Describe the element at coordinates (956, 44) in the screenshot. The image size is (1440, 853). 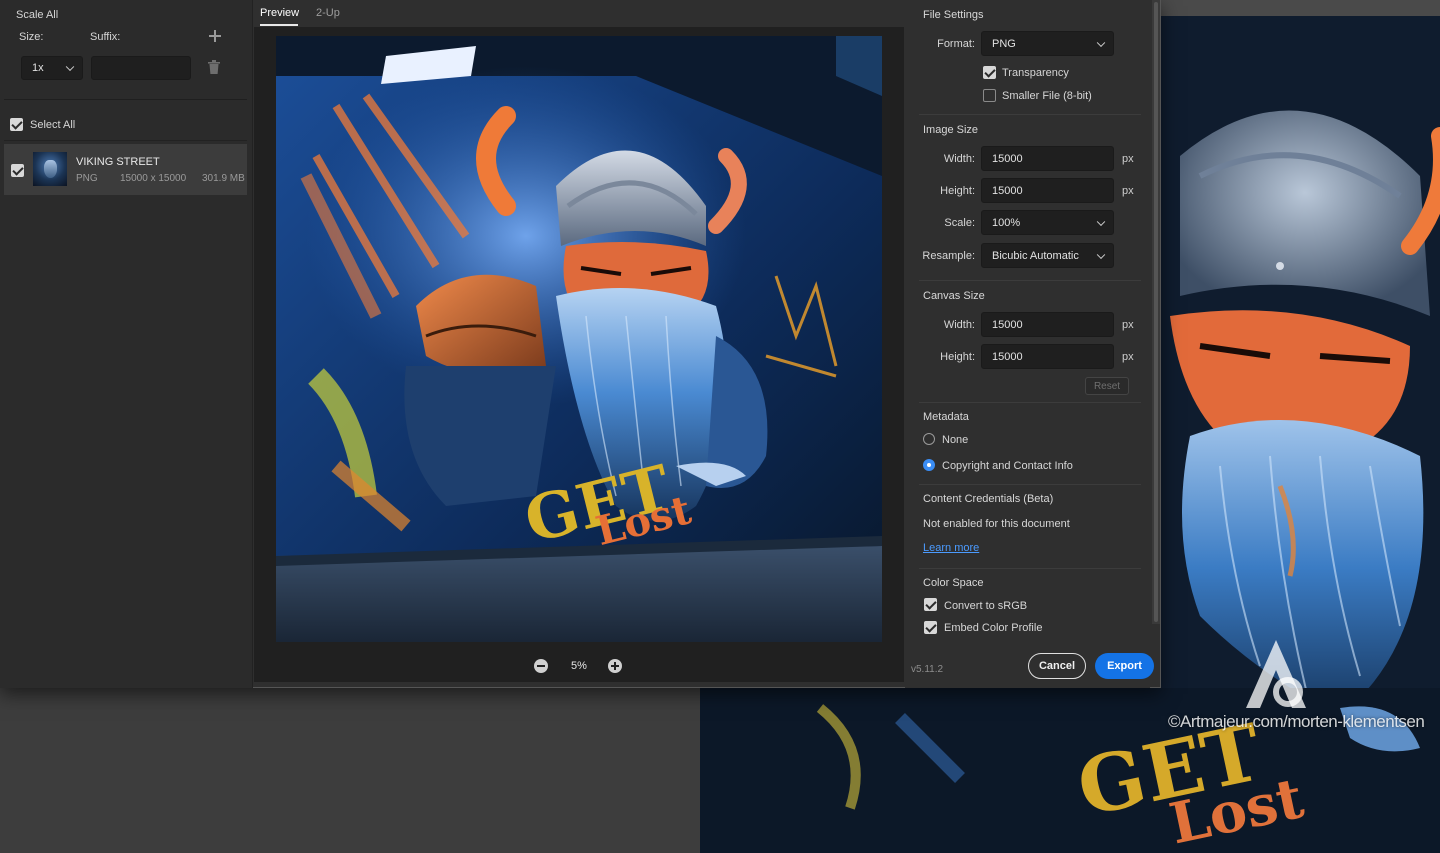
I see `format-label: Format:` at that location.